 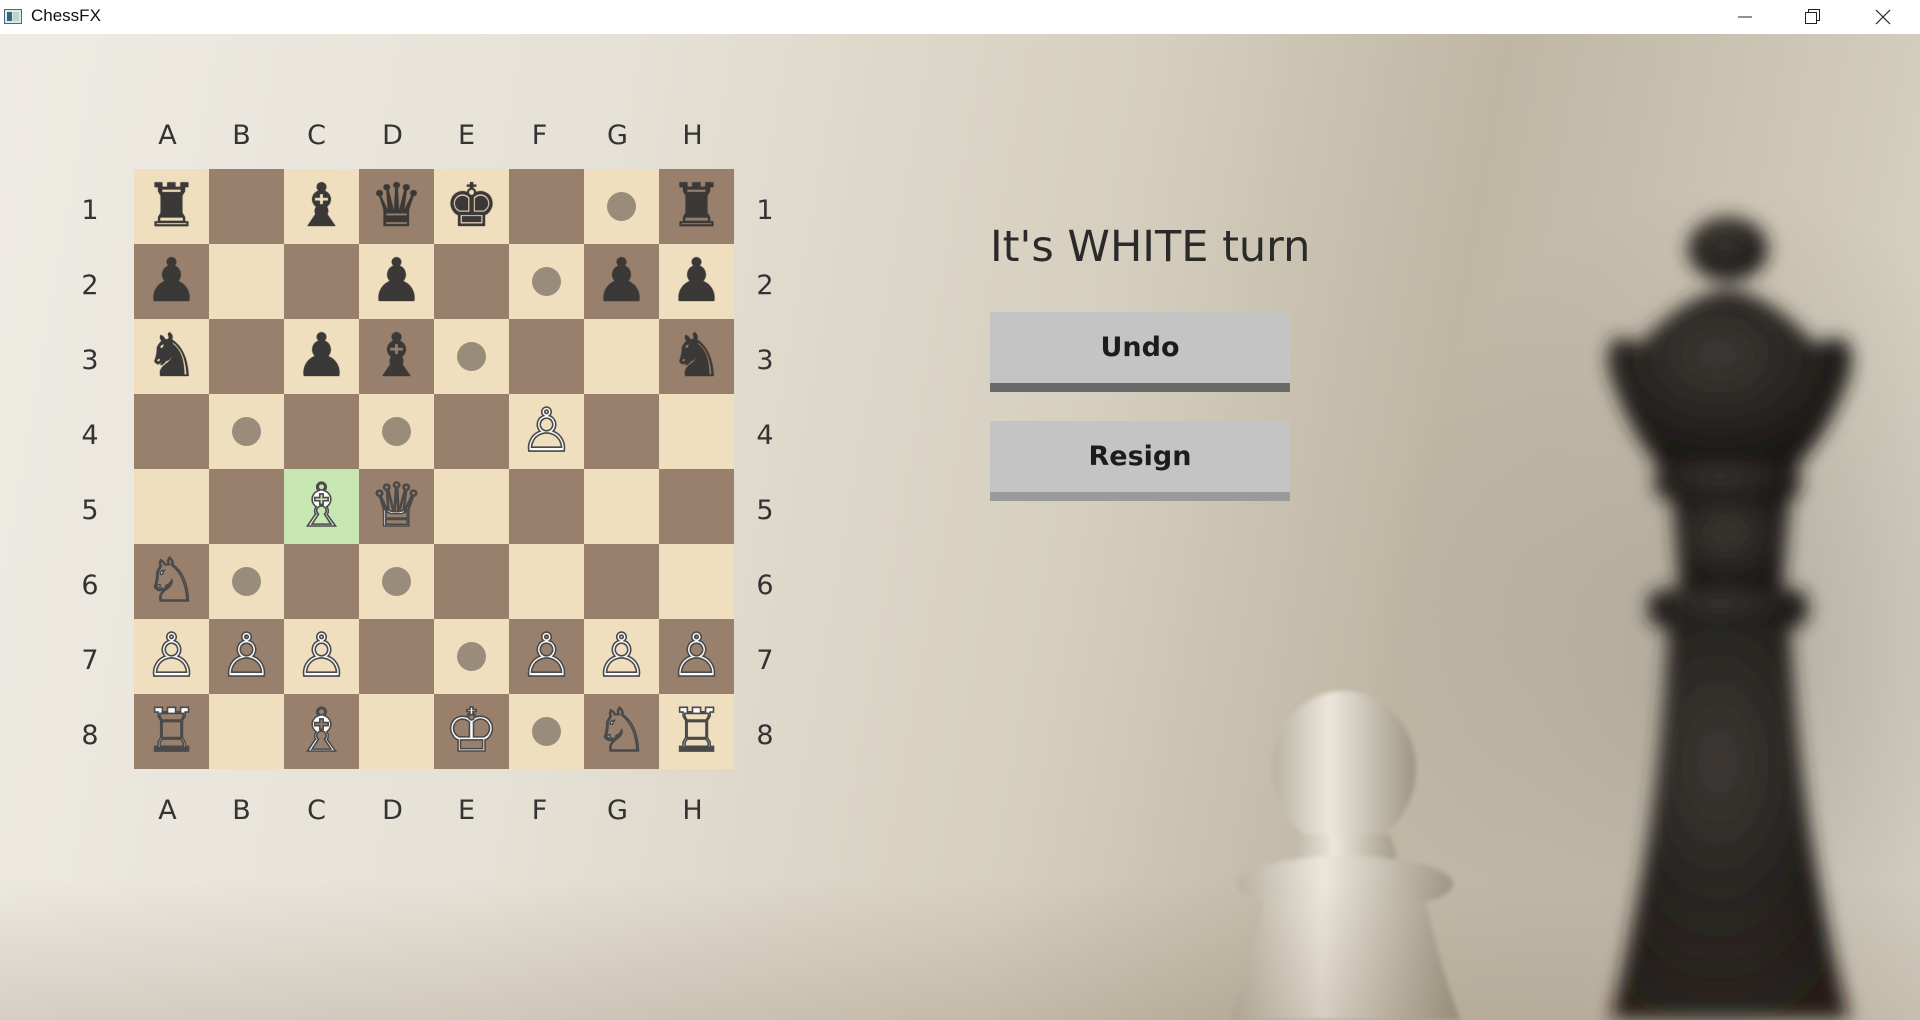 I want to click on square-E7, so click(x=471, y=656).